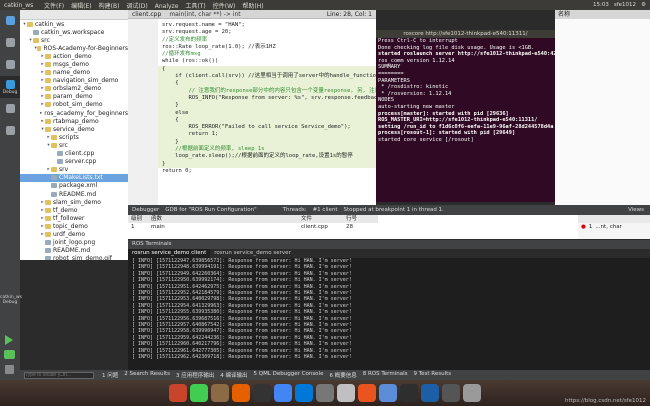  Describe the element at coordinates (147, 375) in the screenshot. I see `output-tab-1: 2 Search Results` at that location.